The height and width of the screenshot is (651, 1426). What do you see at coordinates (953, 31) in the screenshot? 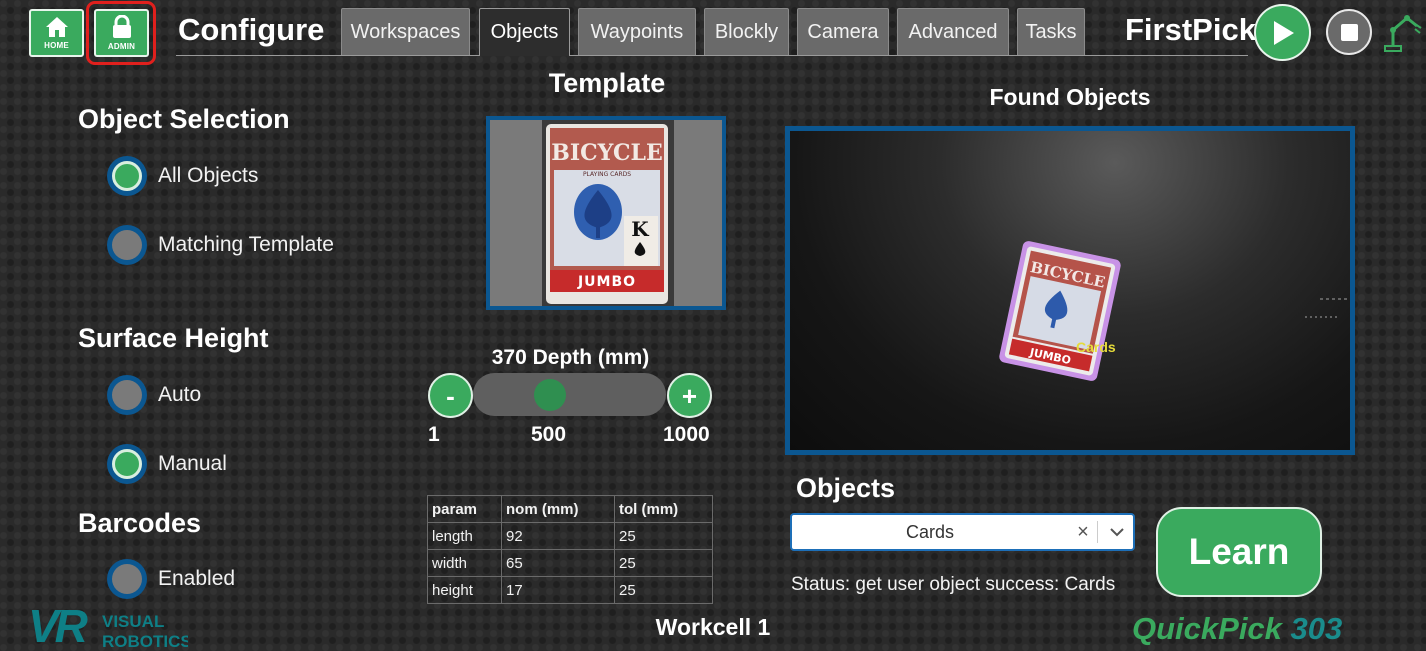
I see `tab-advanced: Advanced` at bounding box center [953, 31].